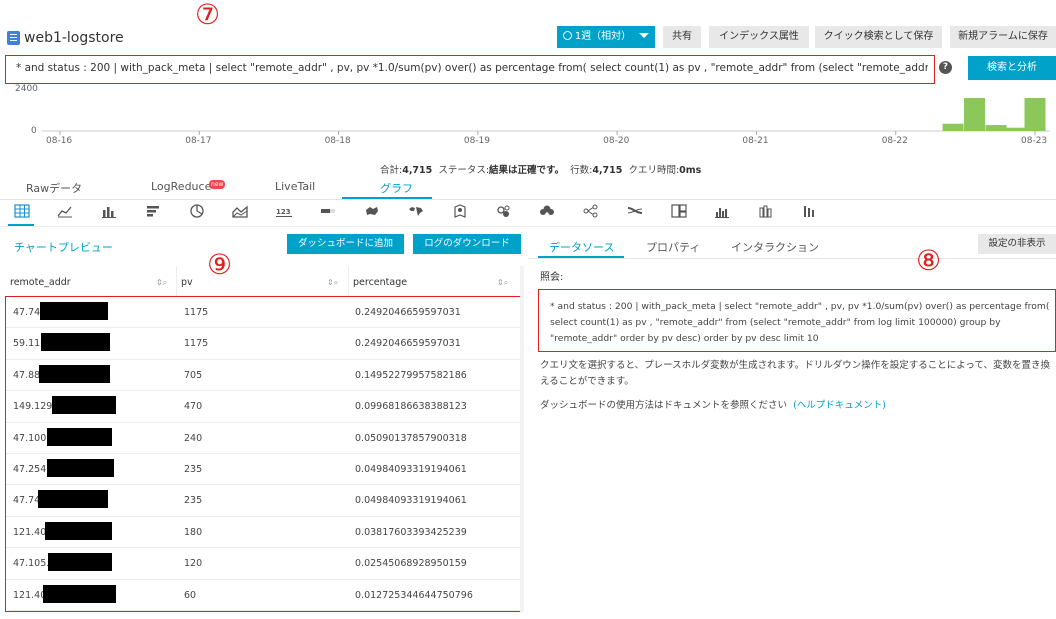 Image resolution: width=1056 pixels, height=619 pixels. Describe the element at coordinates (181, 186) in the screenshot. I see `tab-logreduce: LogReduce` at that location.